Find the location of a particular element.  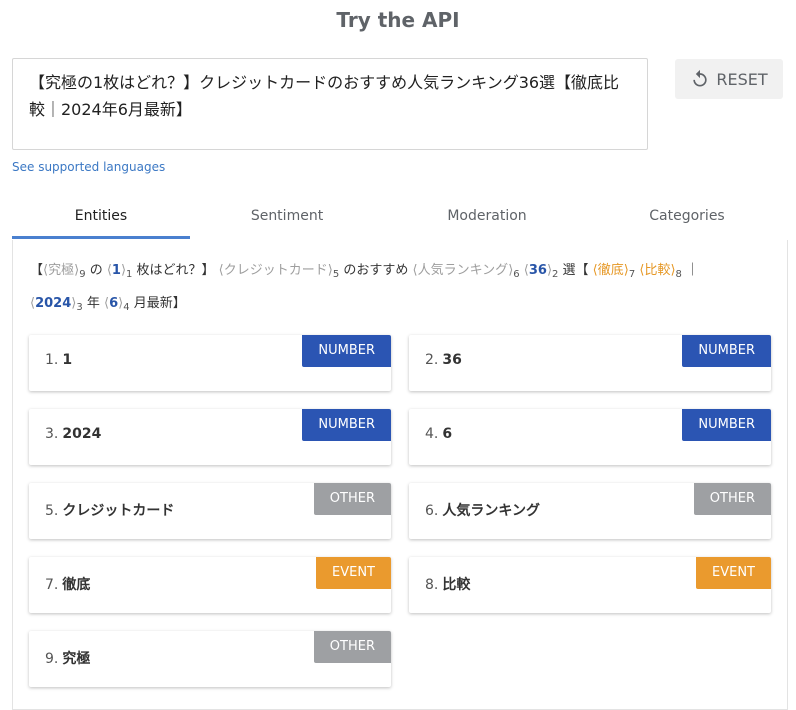

entity-mention: ⟨6⟩4 is located at coordinates (116, 304).